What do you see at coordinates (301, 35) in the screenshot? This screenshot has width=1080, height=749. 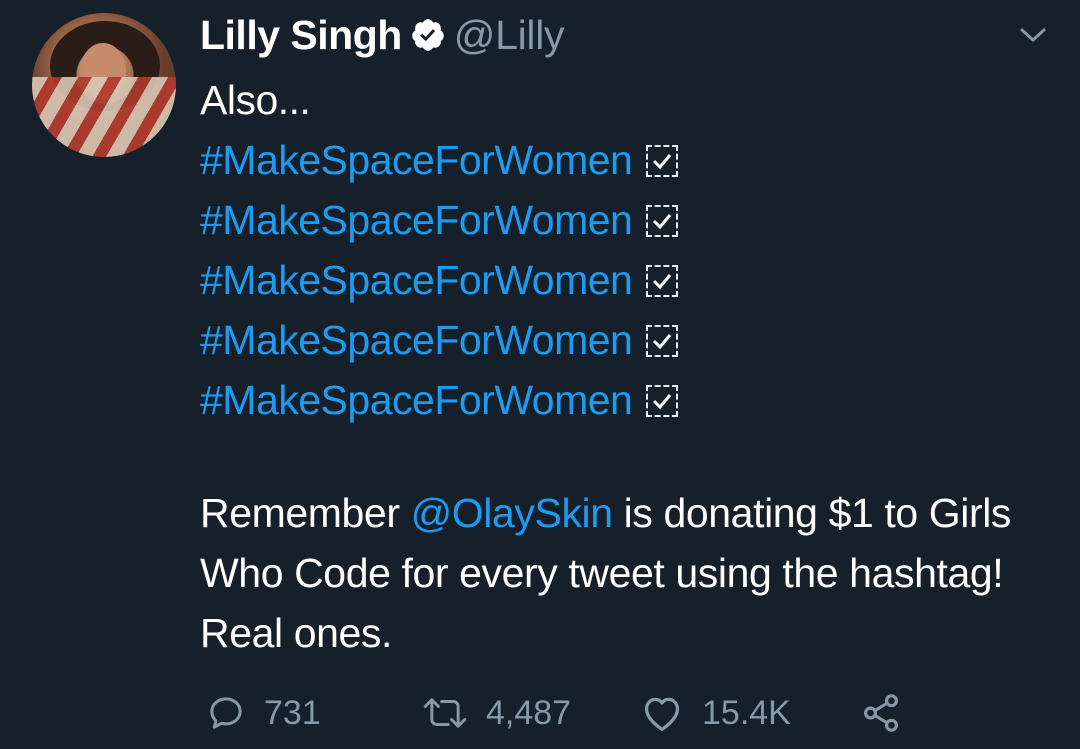 I see `author-name: Lilly Singh` at bounding box center [301, 35].